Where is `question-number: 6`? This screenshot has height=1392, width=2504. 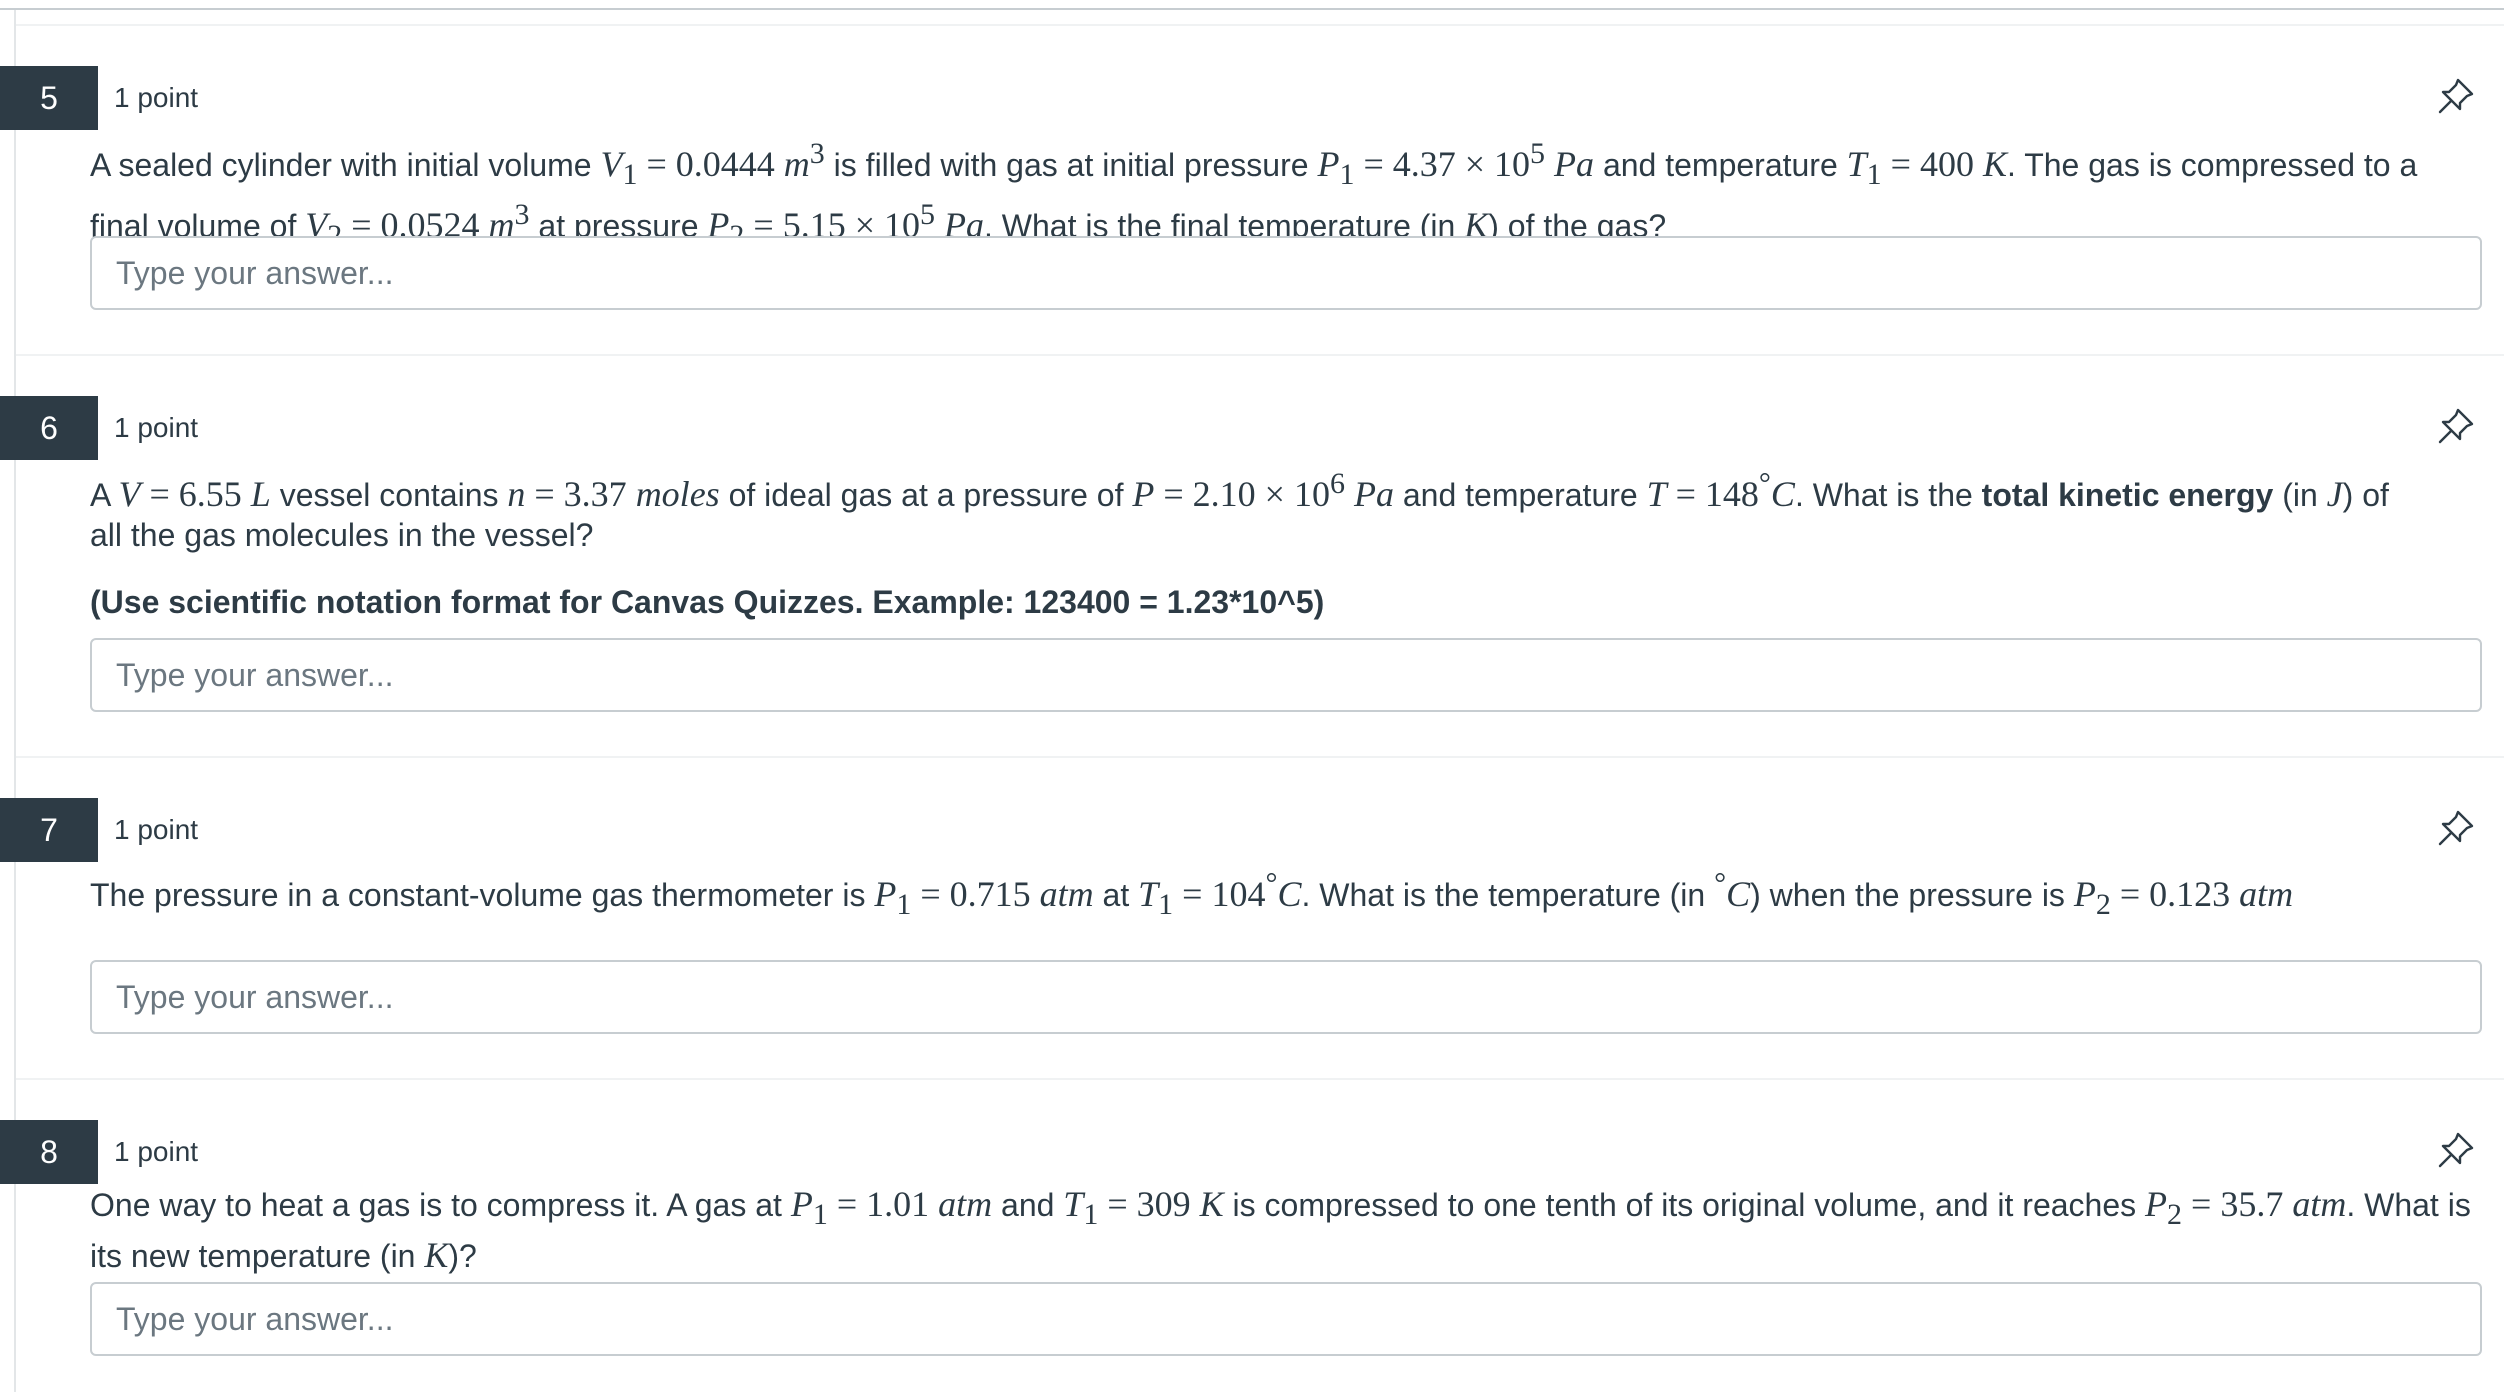 question-number: 6 is located at coordinates (49, 428).